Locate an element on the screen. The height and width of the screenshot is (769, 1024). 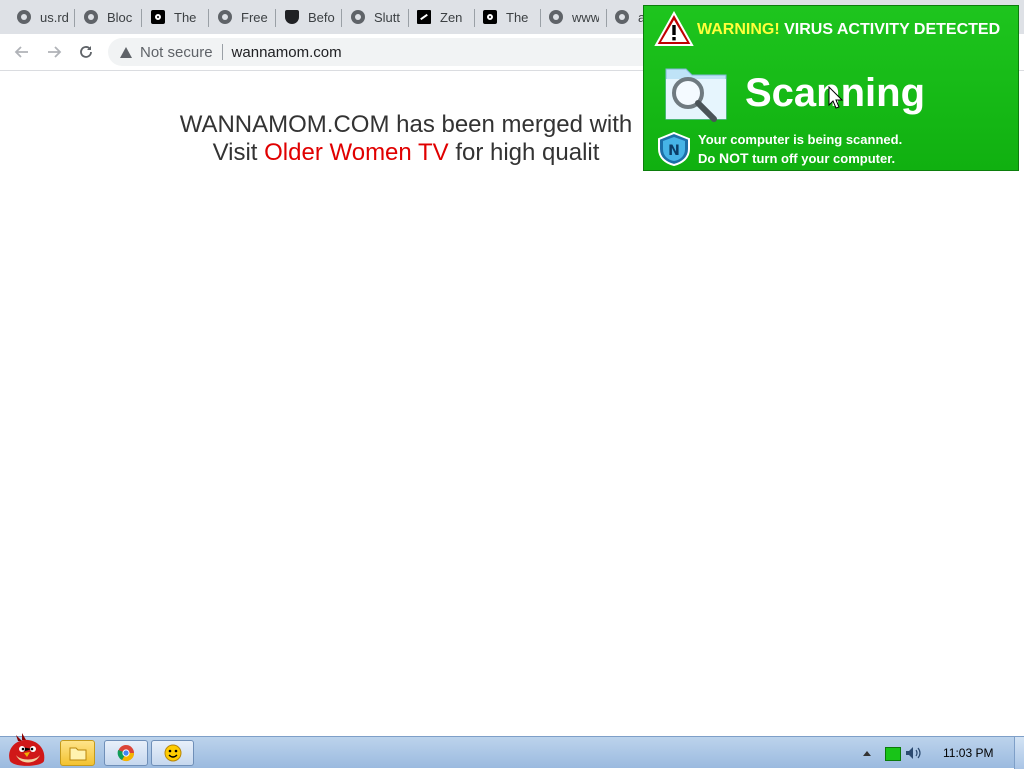
tab-3: The is located at coordinates (176, 17).